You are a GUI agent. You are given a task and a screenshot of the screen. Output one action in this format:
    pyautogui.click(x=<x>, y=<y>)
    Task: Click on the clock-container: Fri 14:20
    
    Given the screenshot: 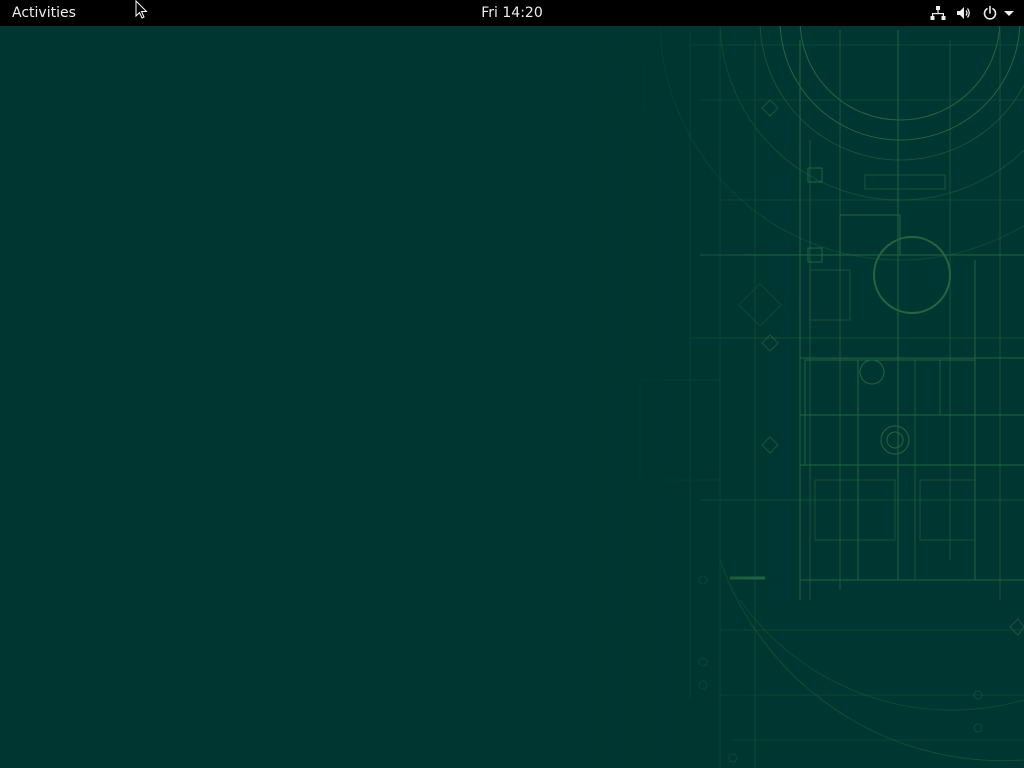 What is the action you would take?
    pyautogui.click(x=512, y=13)
    